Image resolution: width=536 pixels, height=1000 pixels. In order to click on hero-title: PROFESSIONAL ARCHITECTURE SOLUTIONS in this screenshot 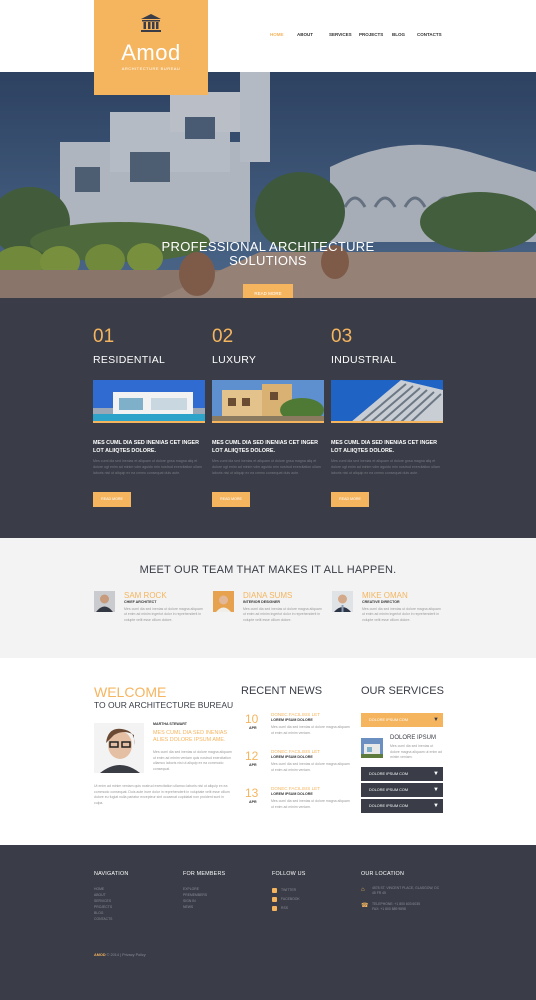, I will do `click(268, 254)`.